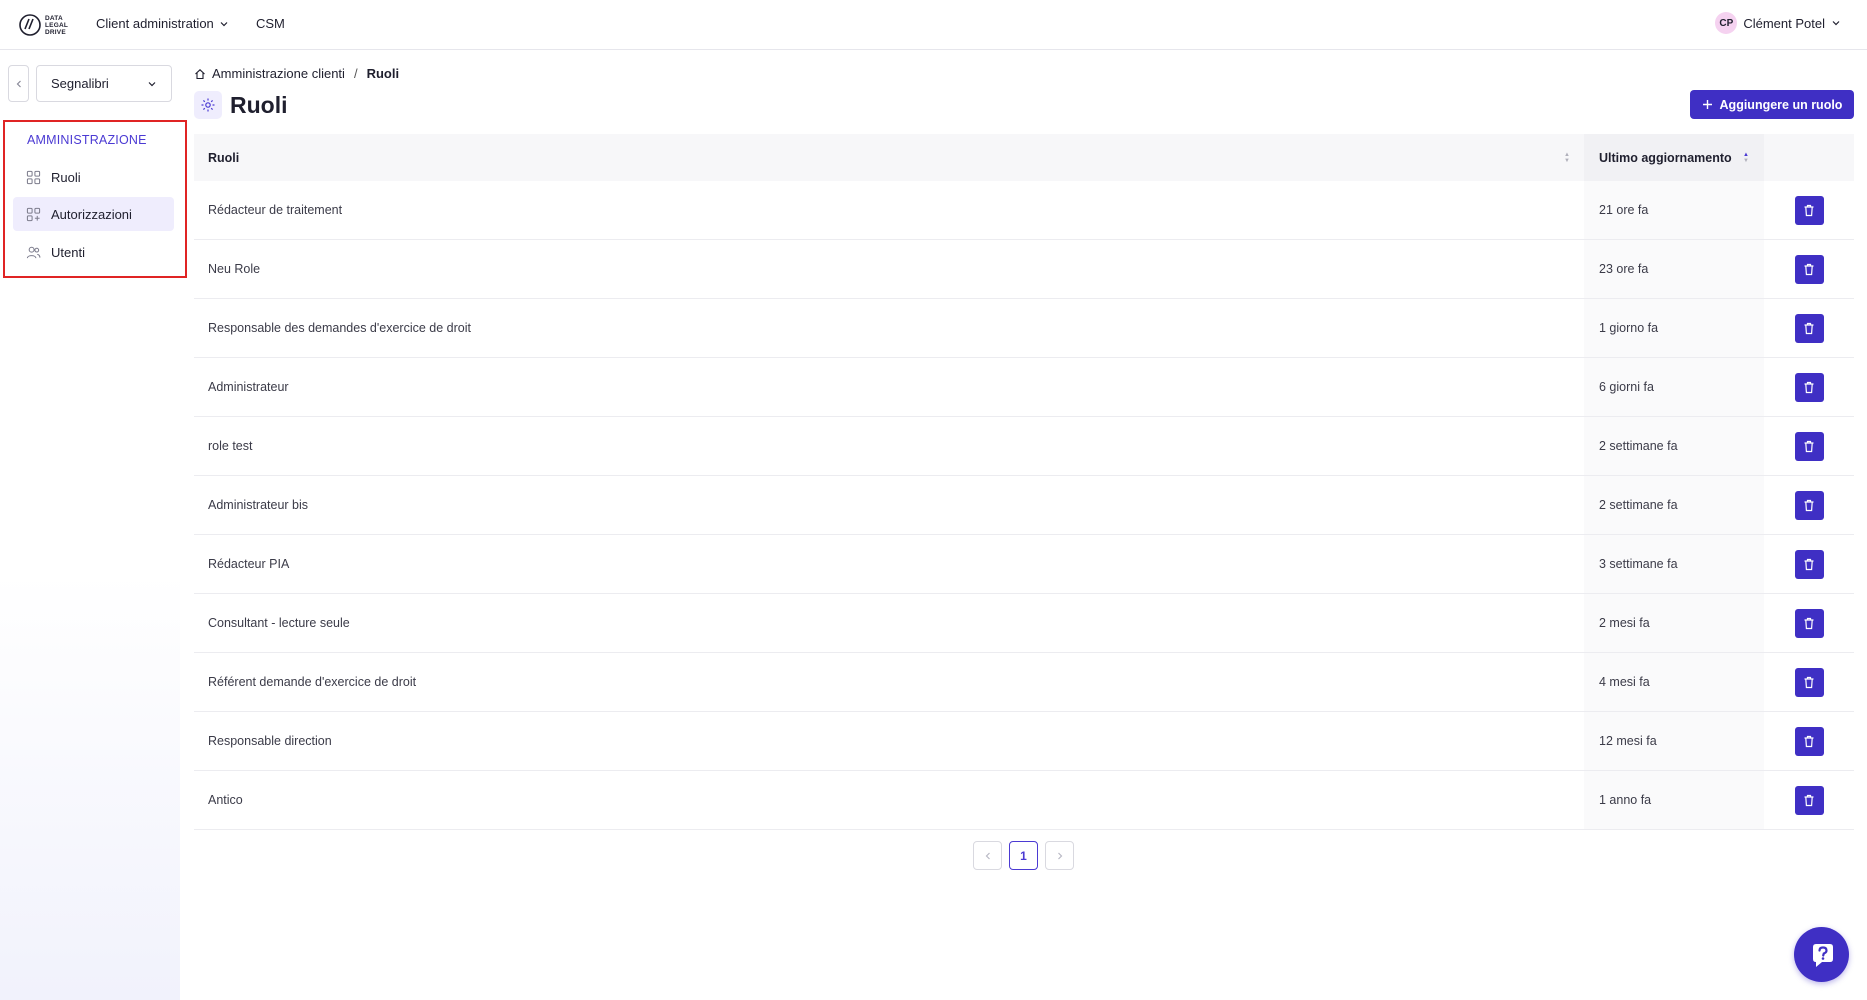  What do you see at coordinates (1024, 210) in the screenshot?
I see `table-row: Rédacteur de traitement 21 ore fa` at bounding box center [1024, 210].